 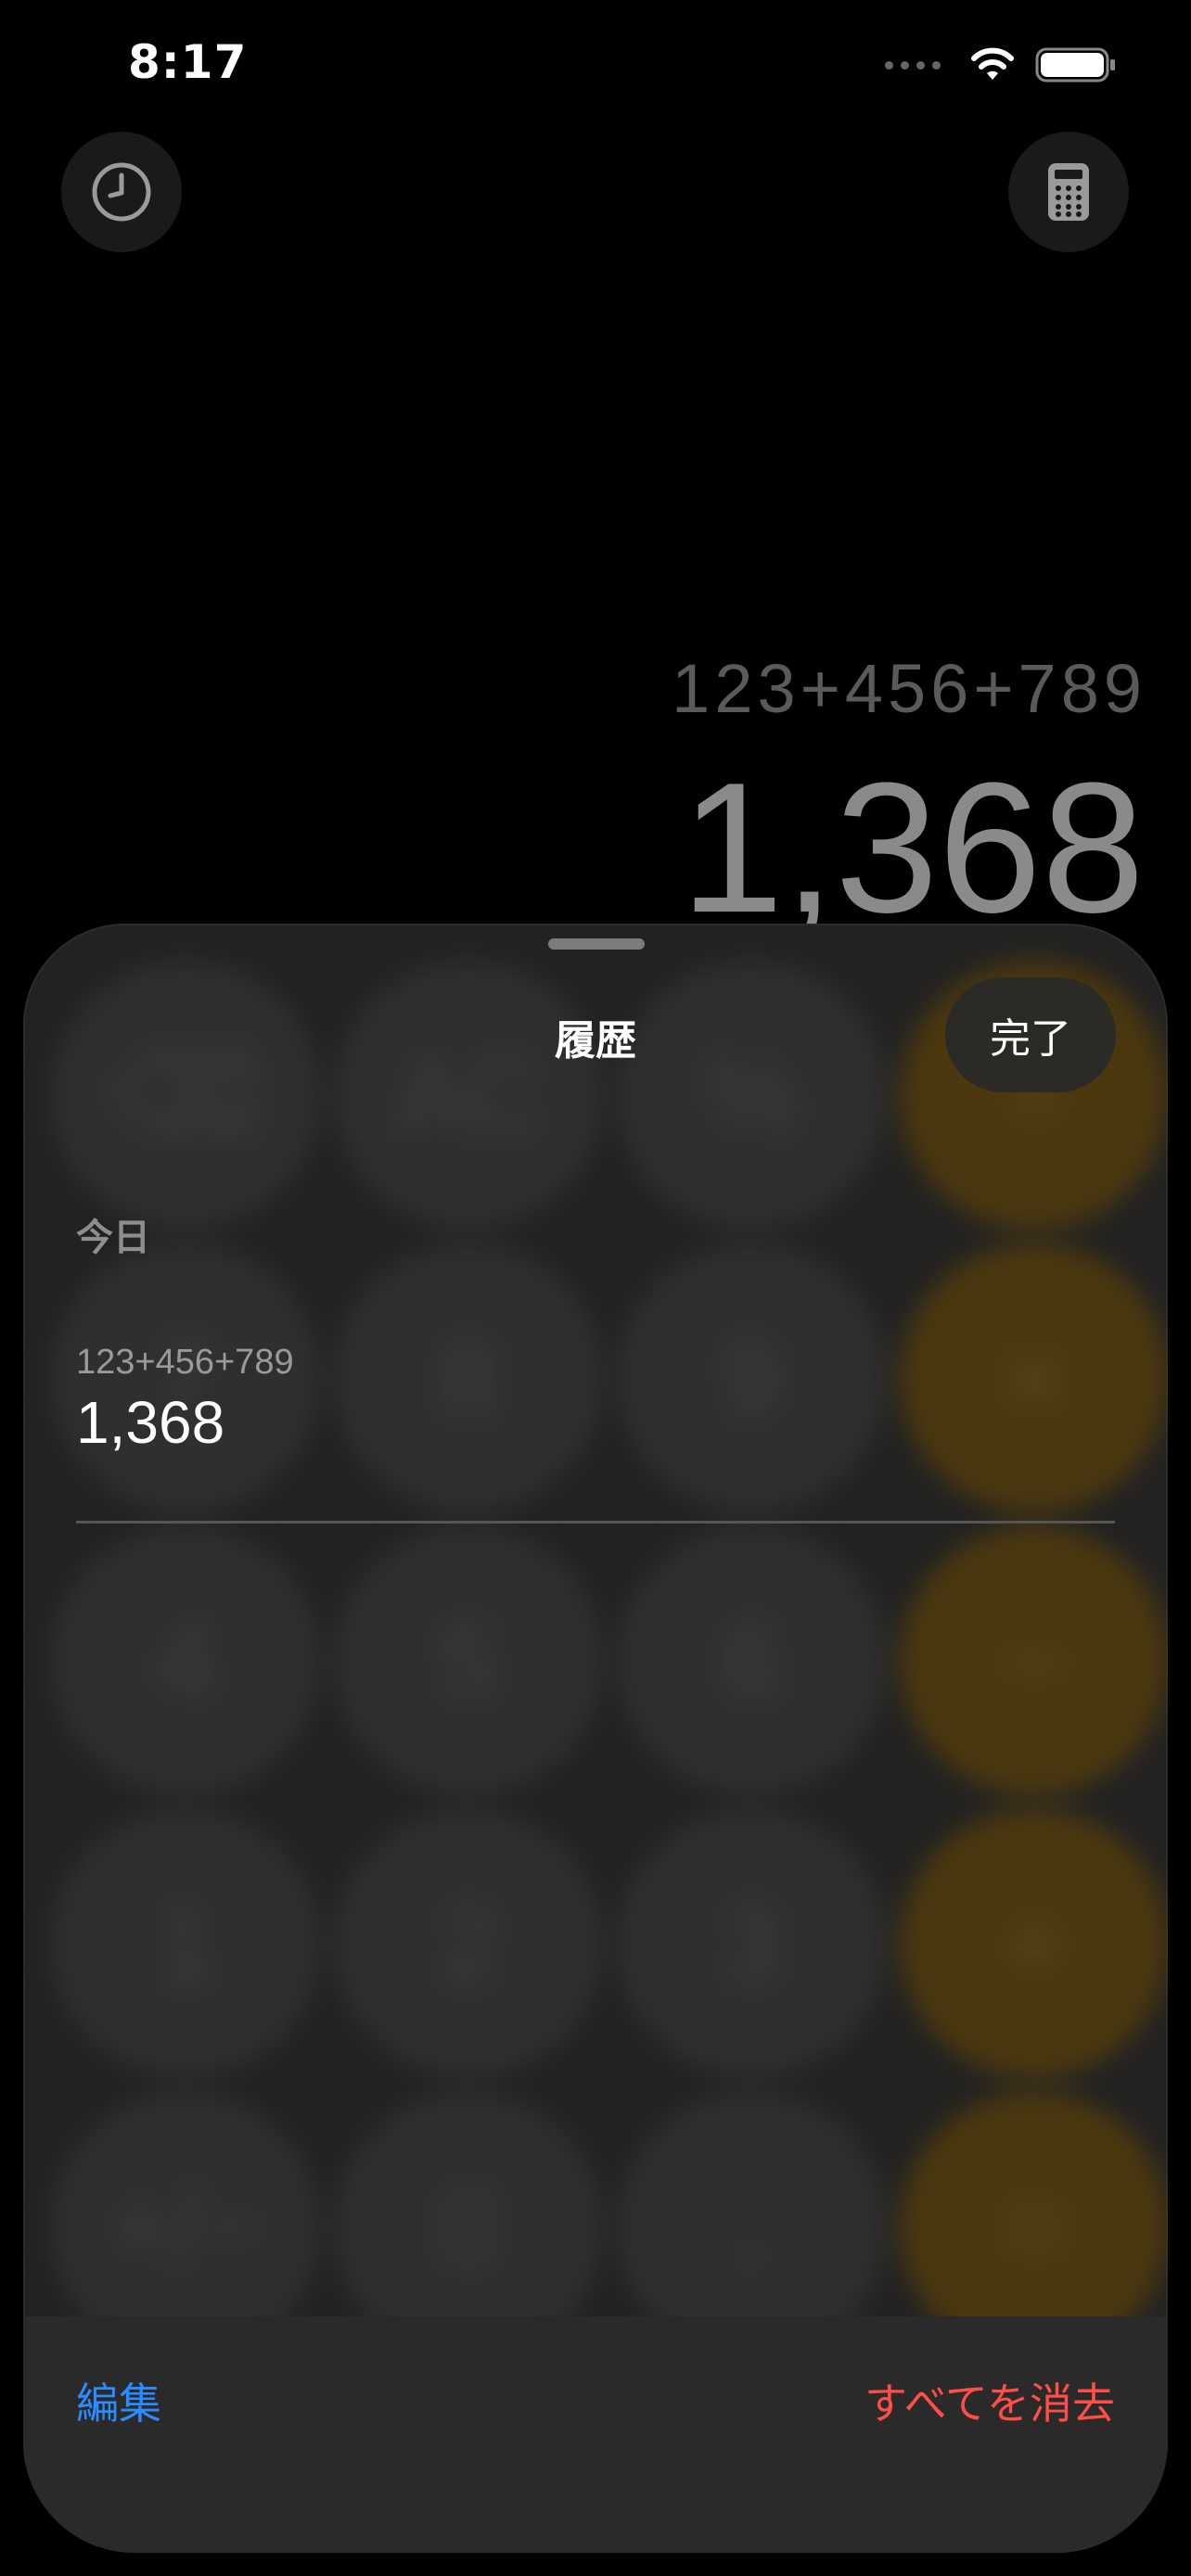 I want to click on edit-button: 編集, so click(x=118, y=2400).